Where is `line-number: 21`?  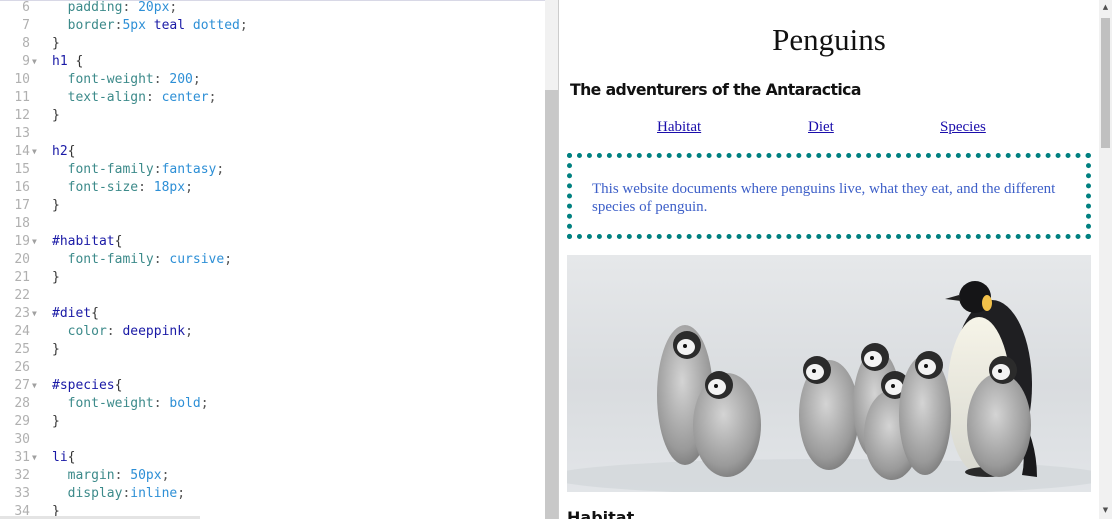
line-number: 21 is located at coordinates (22, 277).